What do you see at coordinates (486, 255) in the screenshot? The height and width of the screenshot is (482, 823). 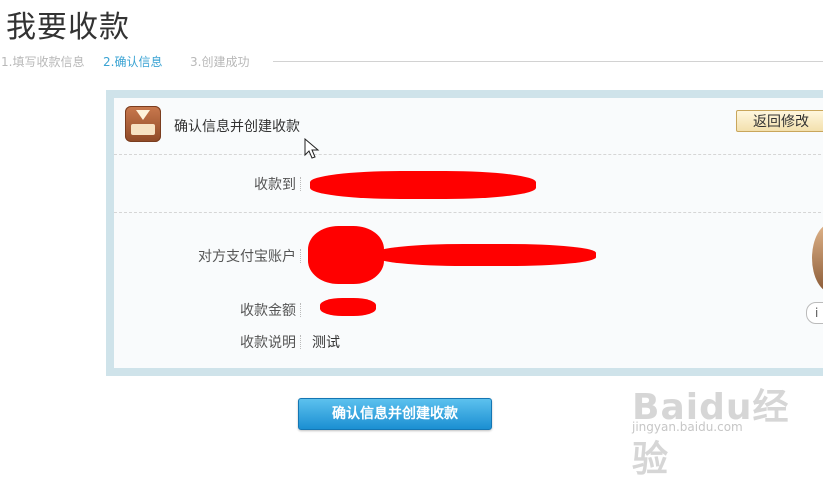 I see `account-redaction-line` at bounding box center [486, 255].